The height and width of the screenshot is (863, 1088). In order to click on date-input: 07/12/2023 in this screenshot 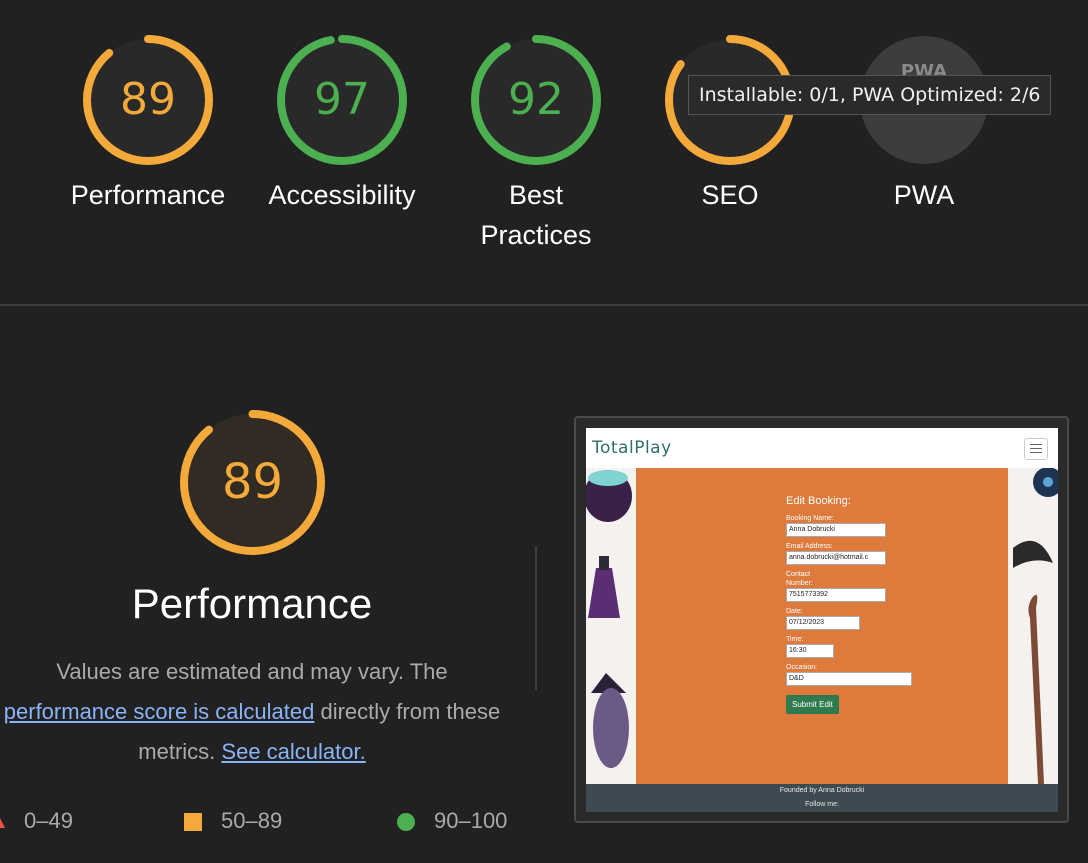, I will do `click(823, 623)`.